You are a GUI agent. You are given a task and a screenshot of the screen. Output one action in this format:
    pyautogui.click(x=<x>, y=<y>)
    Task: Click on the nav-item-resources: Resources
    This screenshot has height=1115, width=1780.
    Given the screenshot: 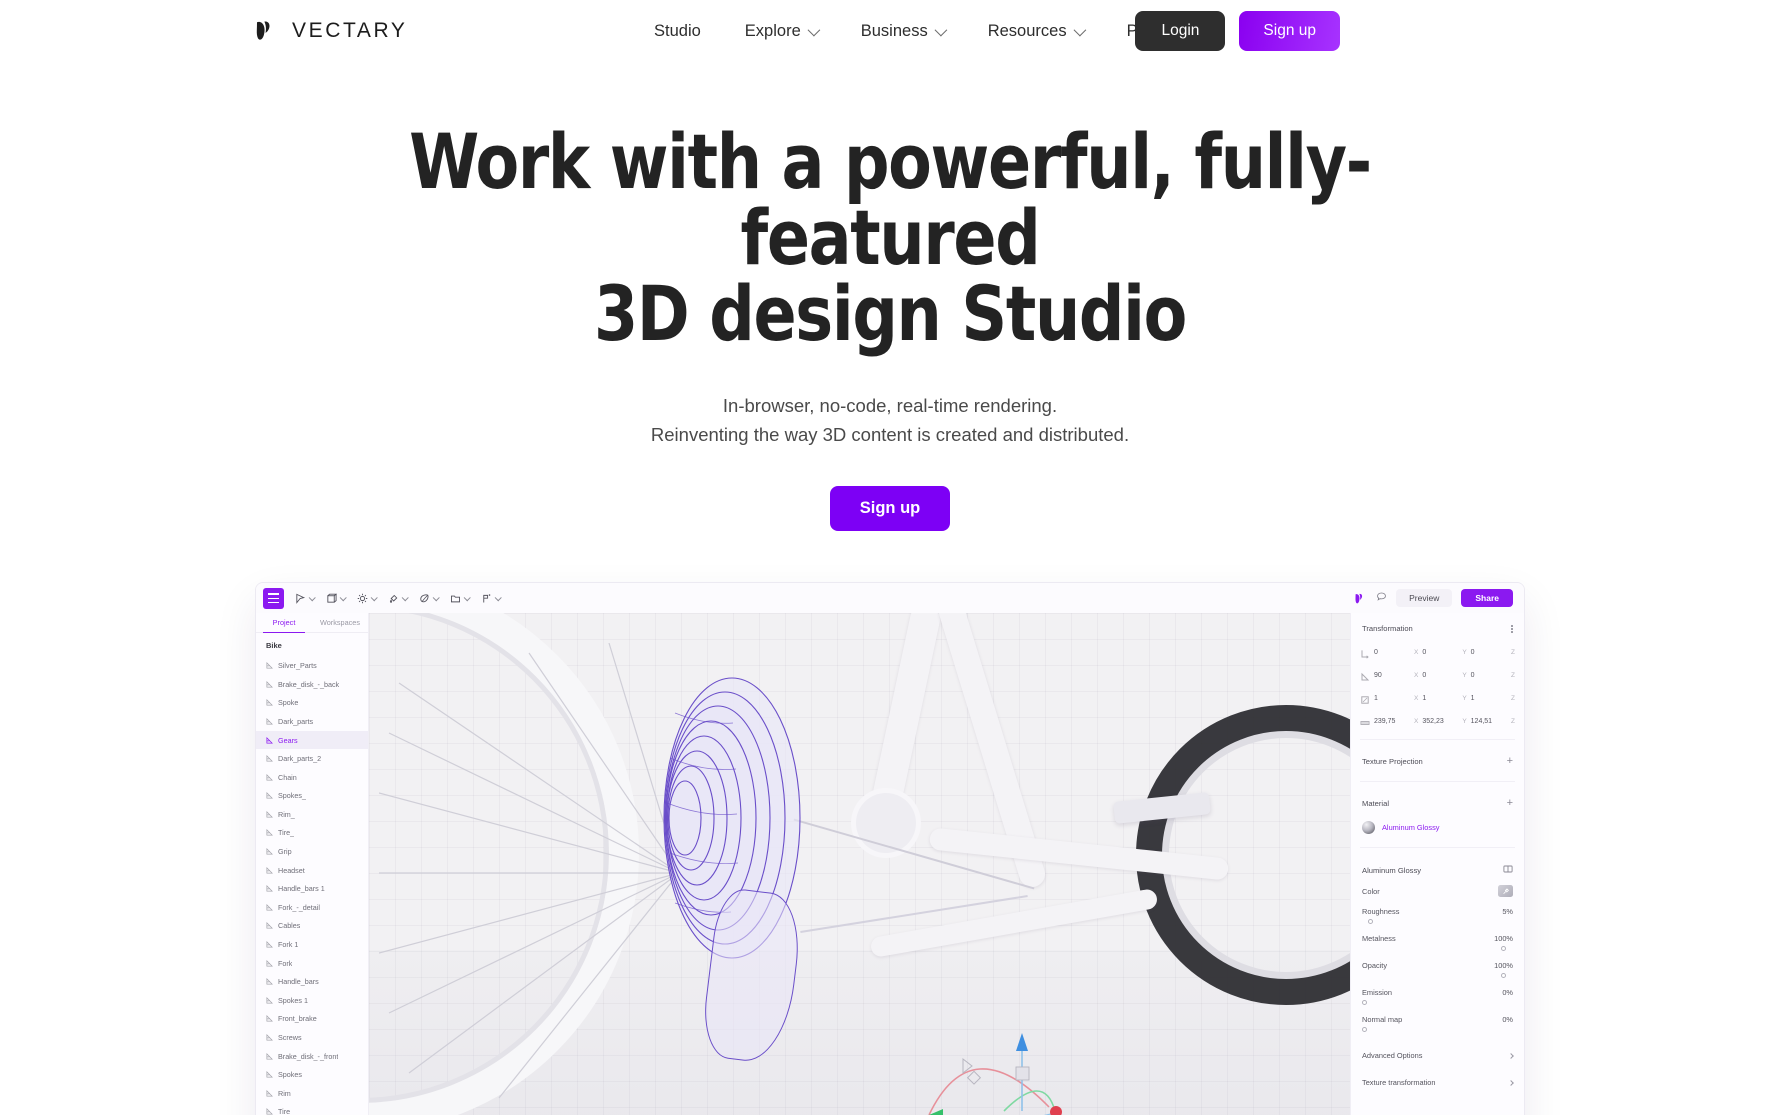 What is the action you would take?
    pyautogui.click(x=1035, y=31)
    